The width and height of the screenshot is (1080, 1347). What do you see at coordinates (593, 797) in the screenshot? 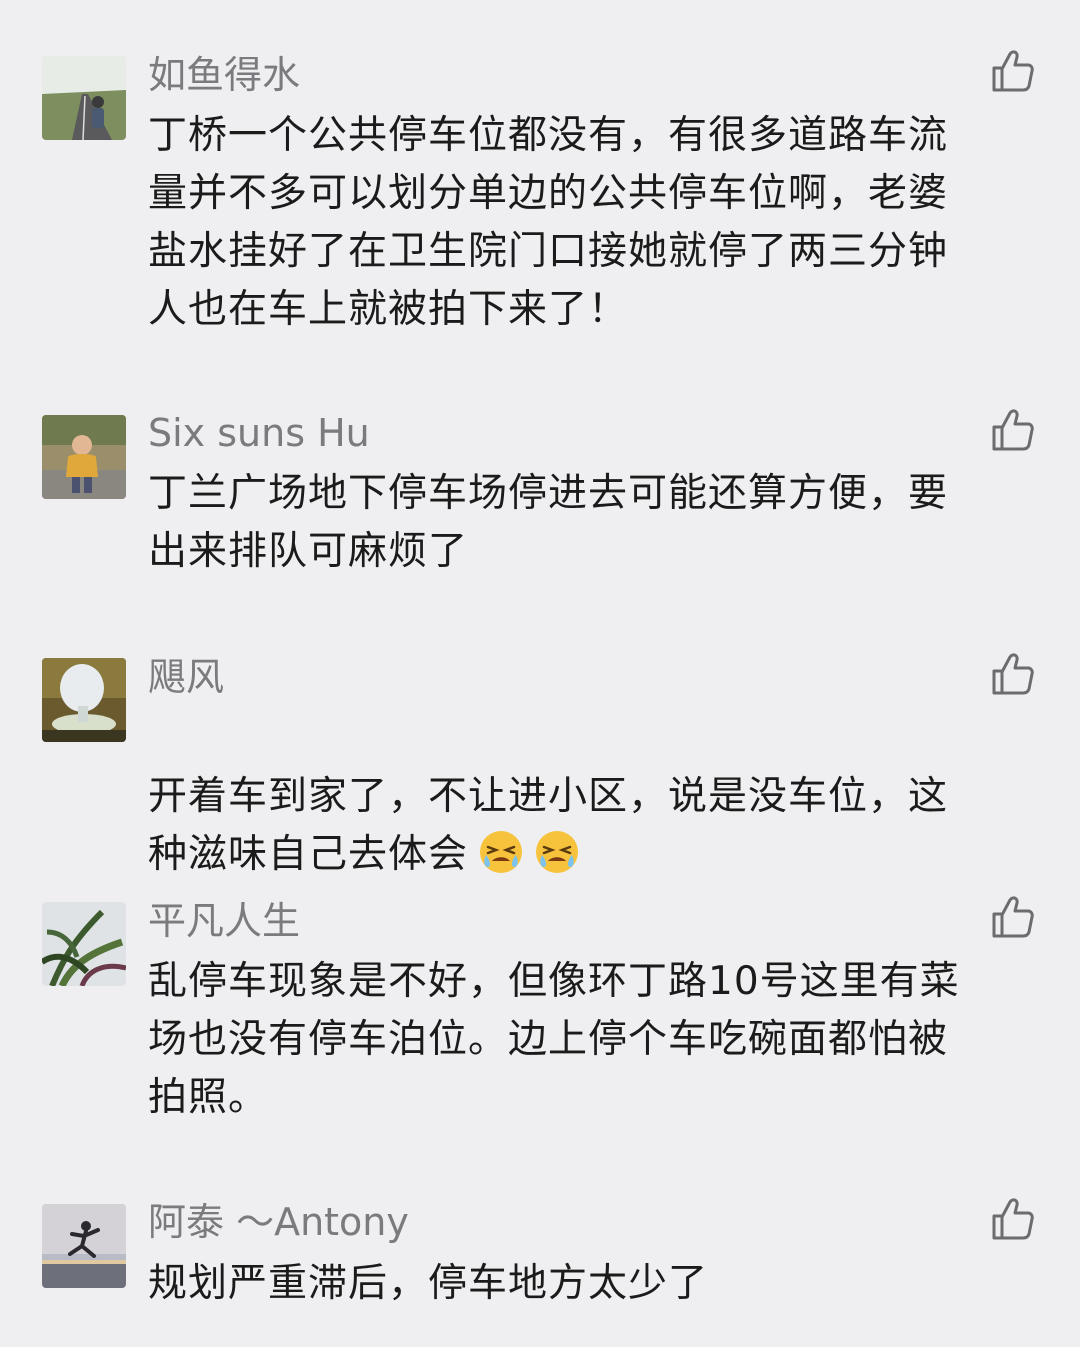
I see `comment-text: 开着车到家了，不让进小区，说是没车位，这 种滋味自己去体会` at bounding box center [593, 797].